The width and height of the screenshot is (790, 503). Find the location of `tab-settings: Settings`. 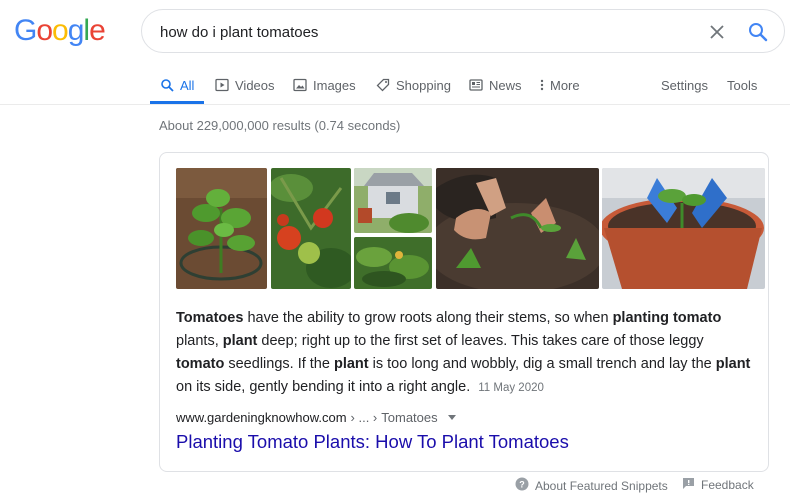

tab-settings: Settings is located at coordinates (684, 85).